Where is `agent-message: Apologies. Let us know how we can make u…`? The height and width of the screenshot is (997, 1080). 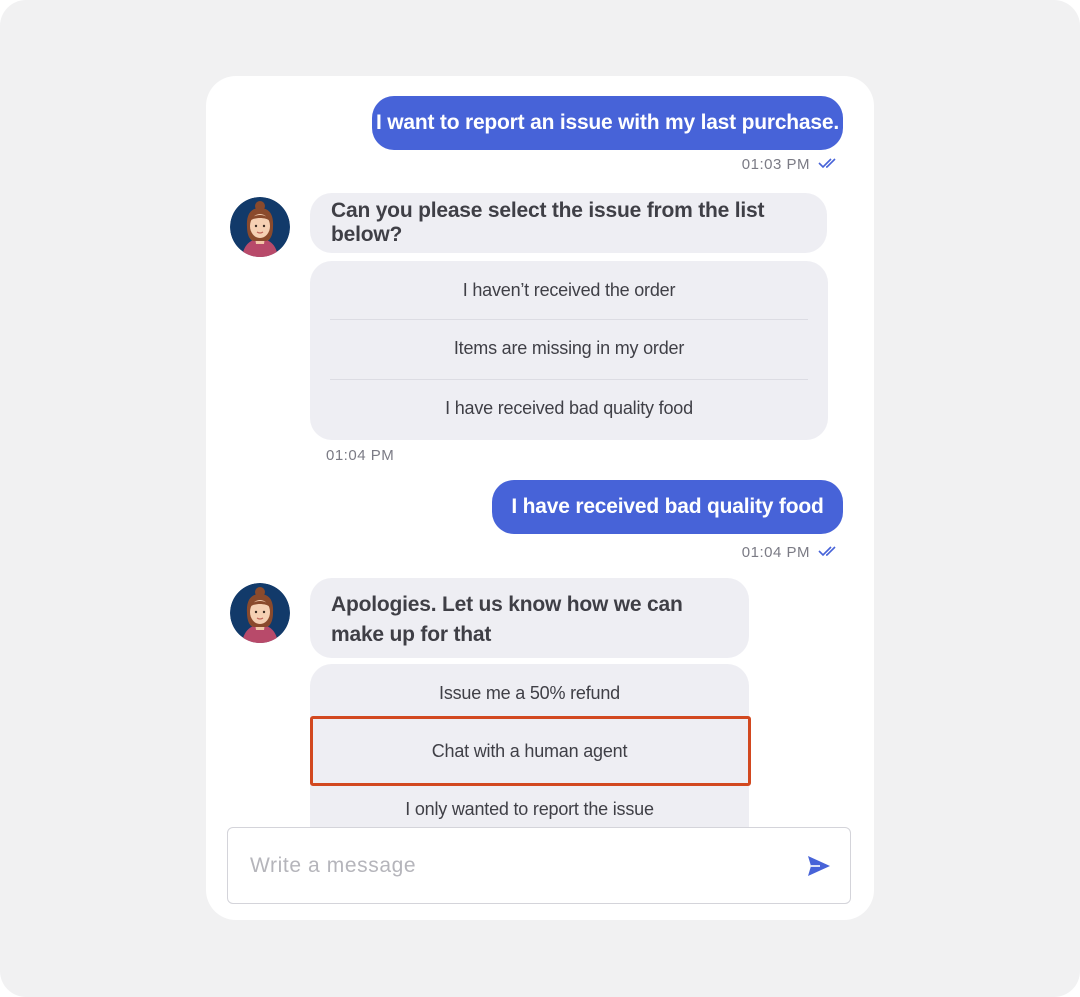
agent-message: Apologies. Let us know how we can make u… is located at coordinates (529, 618).